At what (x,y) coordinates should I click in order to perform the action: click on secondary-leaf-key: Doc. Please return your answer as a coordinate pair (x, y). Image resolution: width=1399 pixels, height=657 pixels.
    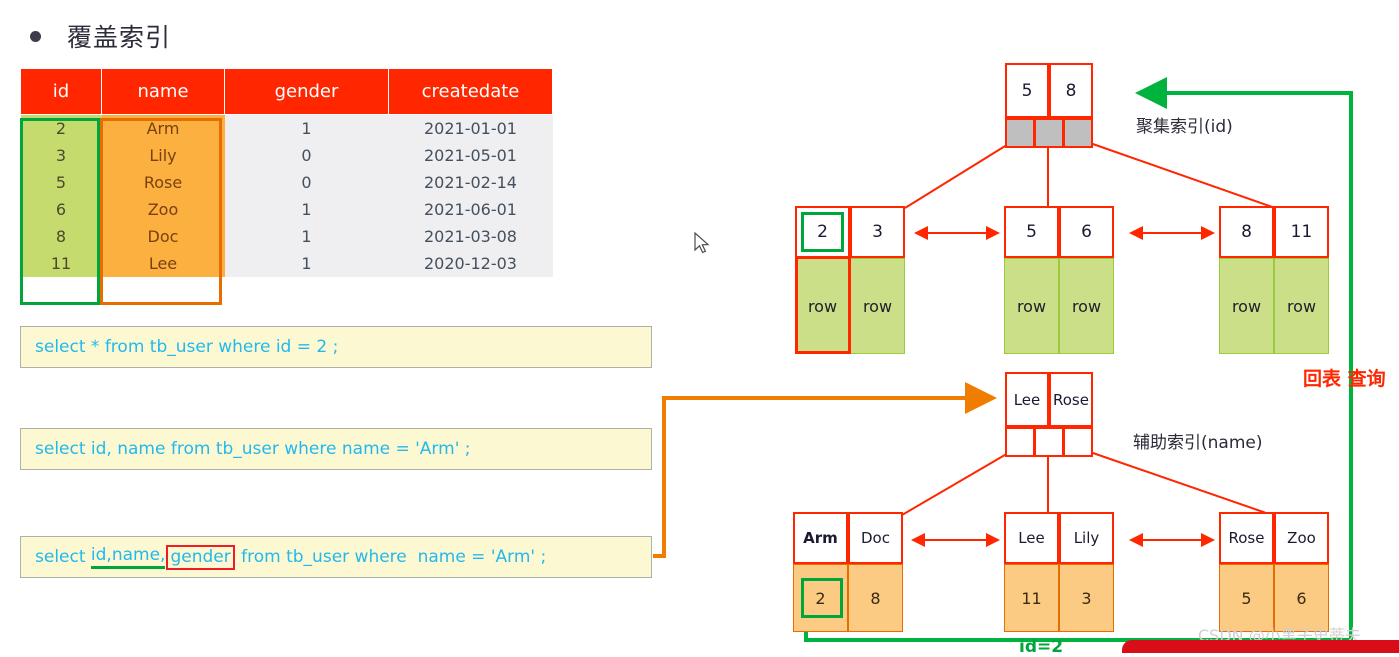
    Looking at the image, I should click on (875, 538).